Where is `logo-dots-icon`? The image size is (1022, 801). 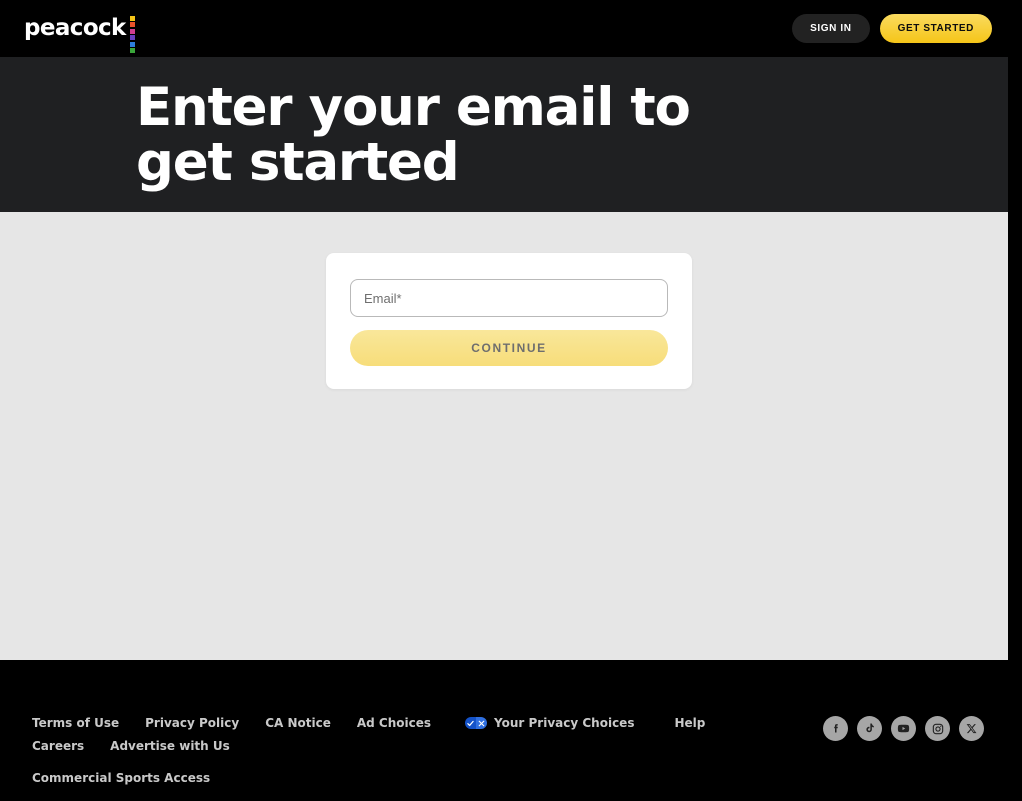 logo-dots-icon is located at coordinates (132, 34).